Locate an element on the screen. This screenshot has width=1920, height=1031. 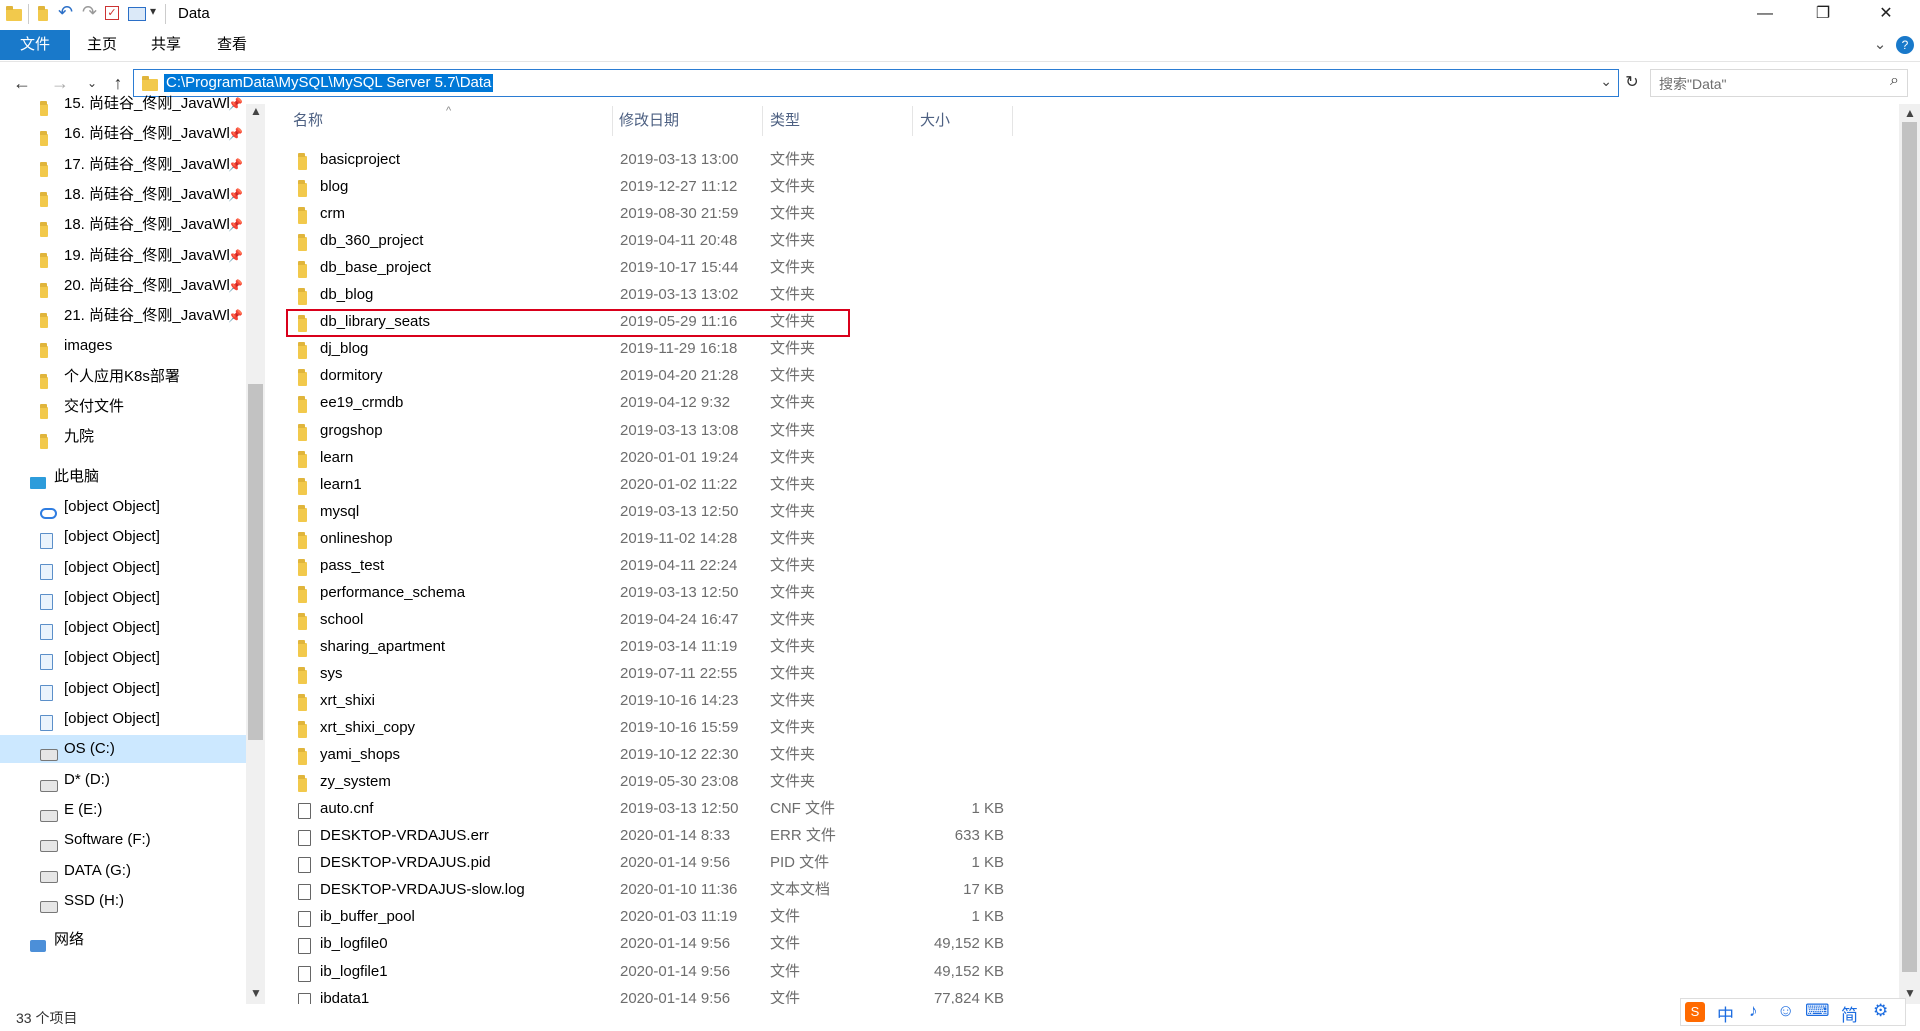
nav-scroll-thumb is located at coordinates (255, 562).